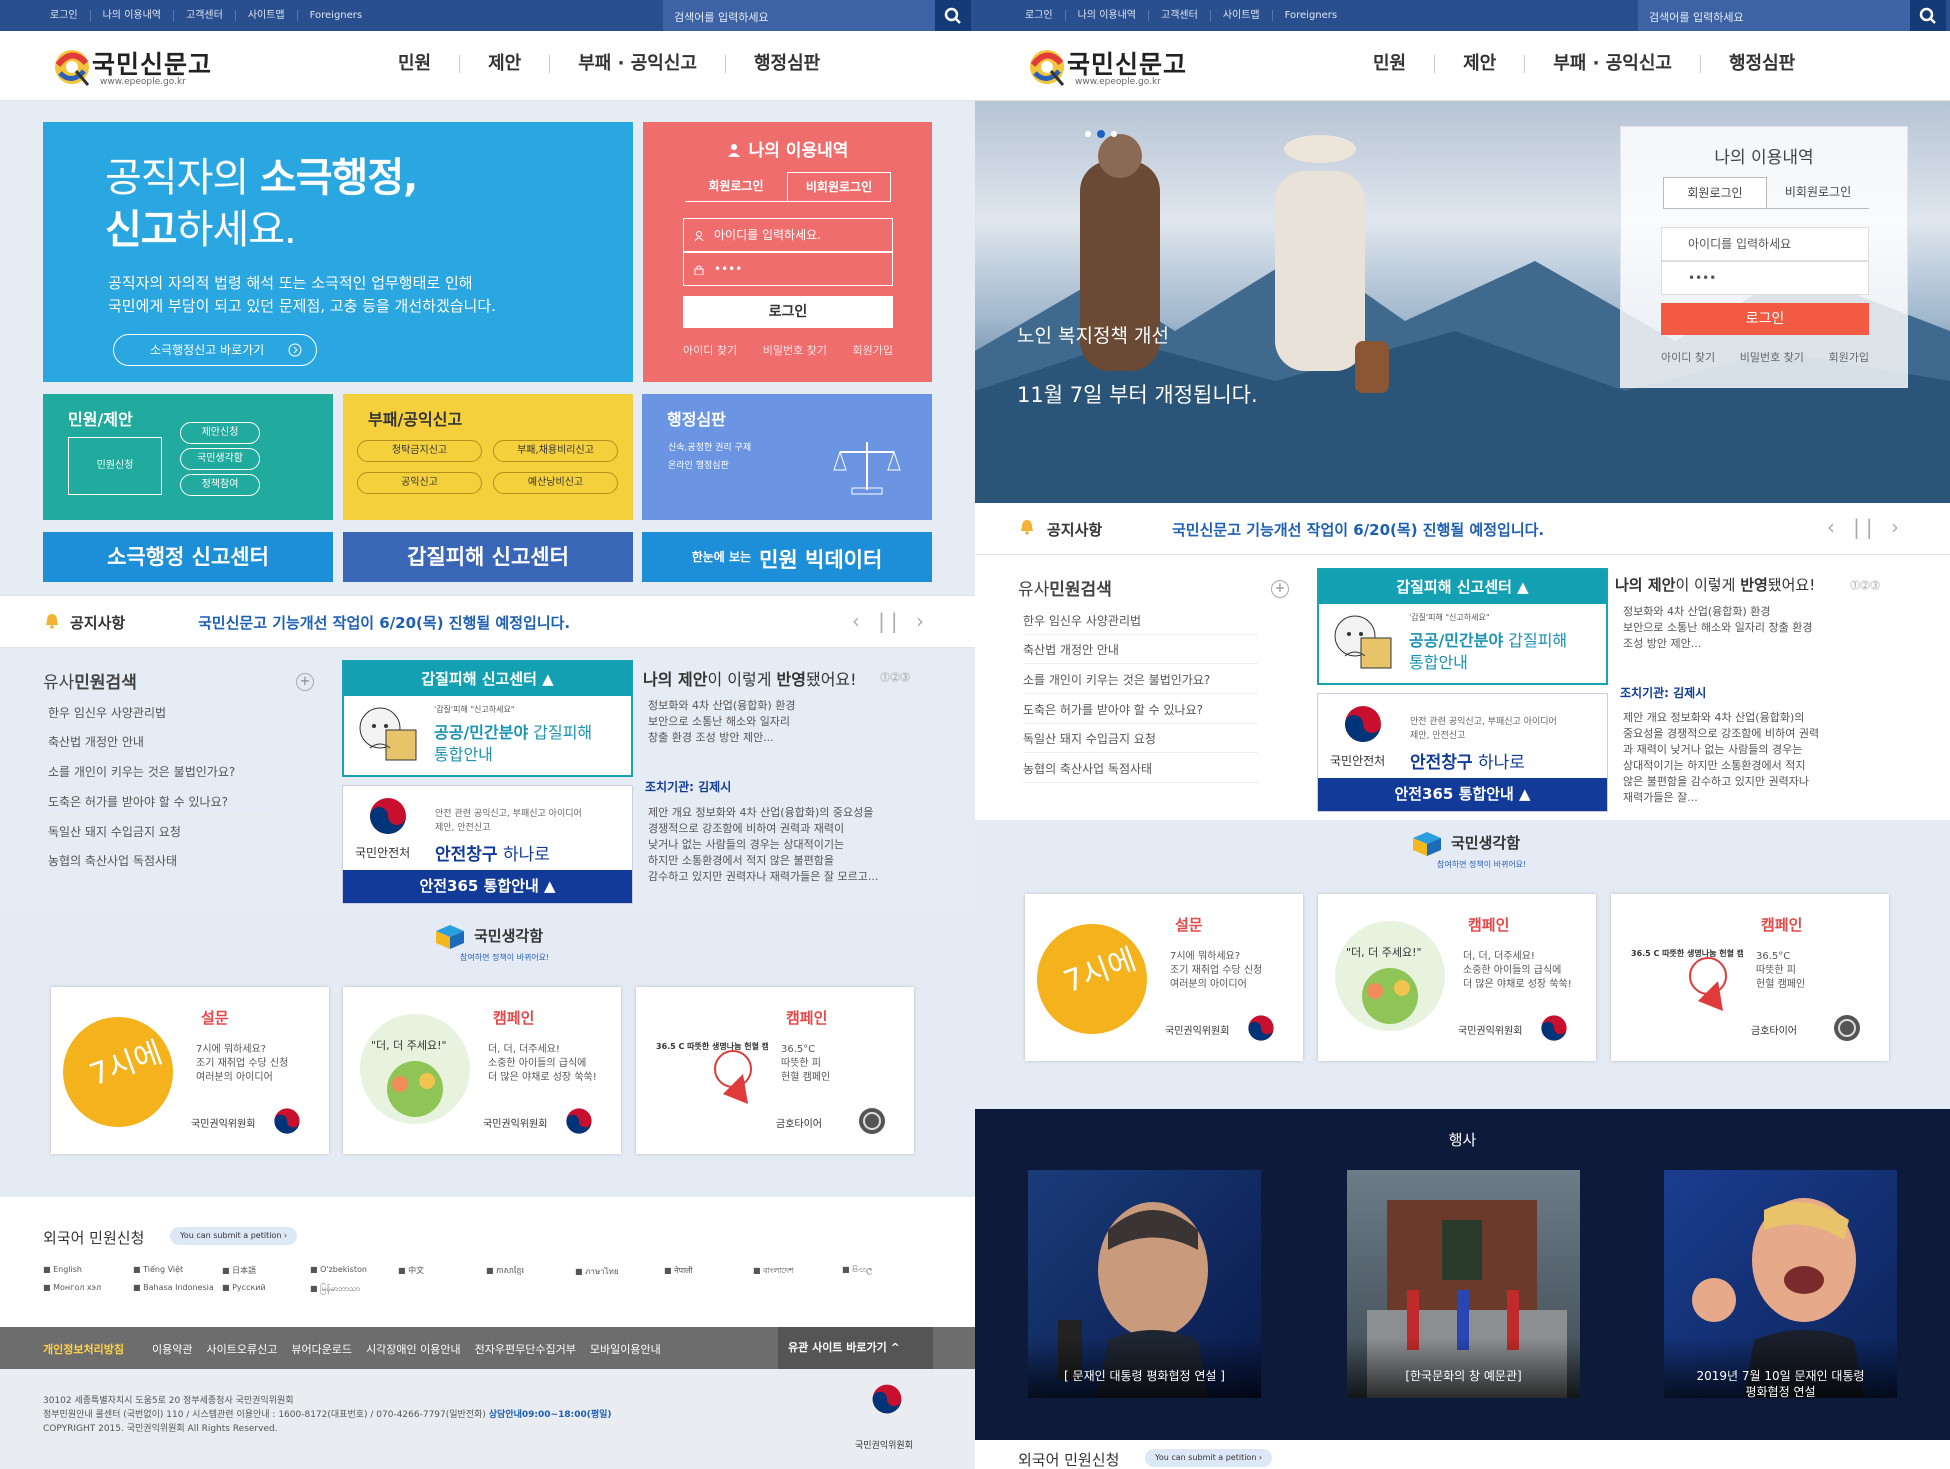  Describe the element at coordinates (165, 804) in the screenshot. I see `similar-item: 도축은 허가를 받아야 할 수 있나요?` at that location.